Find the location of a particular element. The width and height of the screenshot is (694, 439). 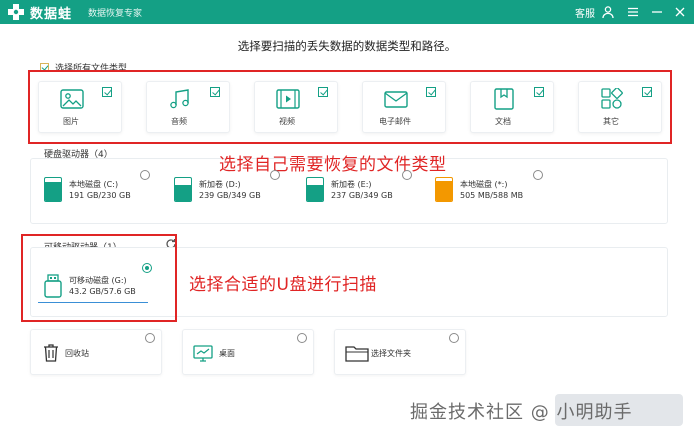

file-type-document: 文档 is located at coordinates (512, 107).